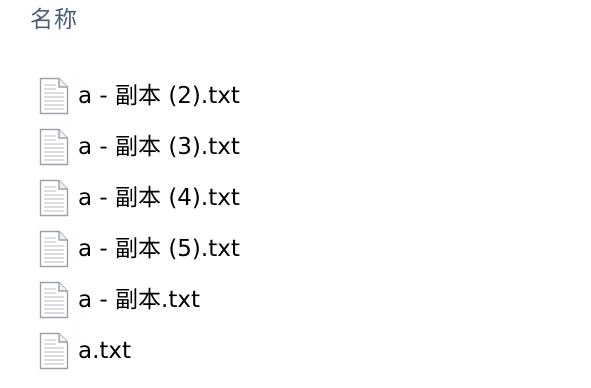  I want to click on file-item: a - 副本 (5).txt, so click(138, 248).